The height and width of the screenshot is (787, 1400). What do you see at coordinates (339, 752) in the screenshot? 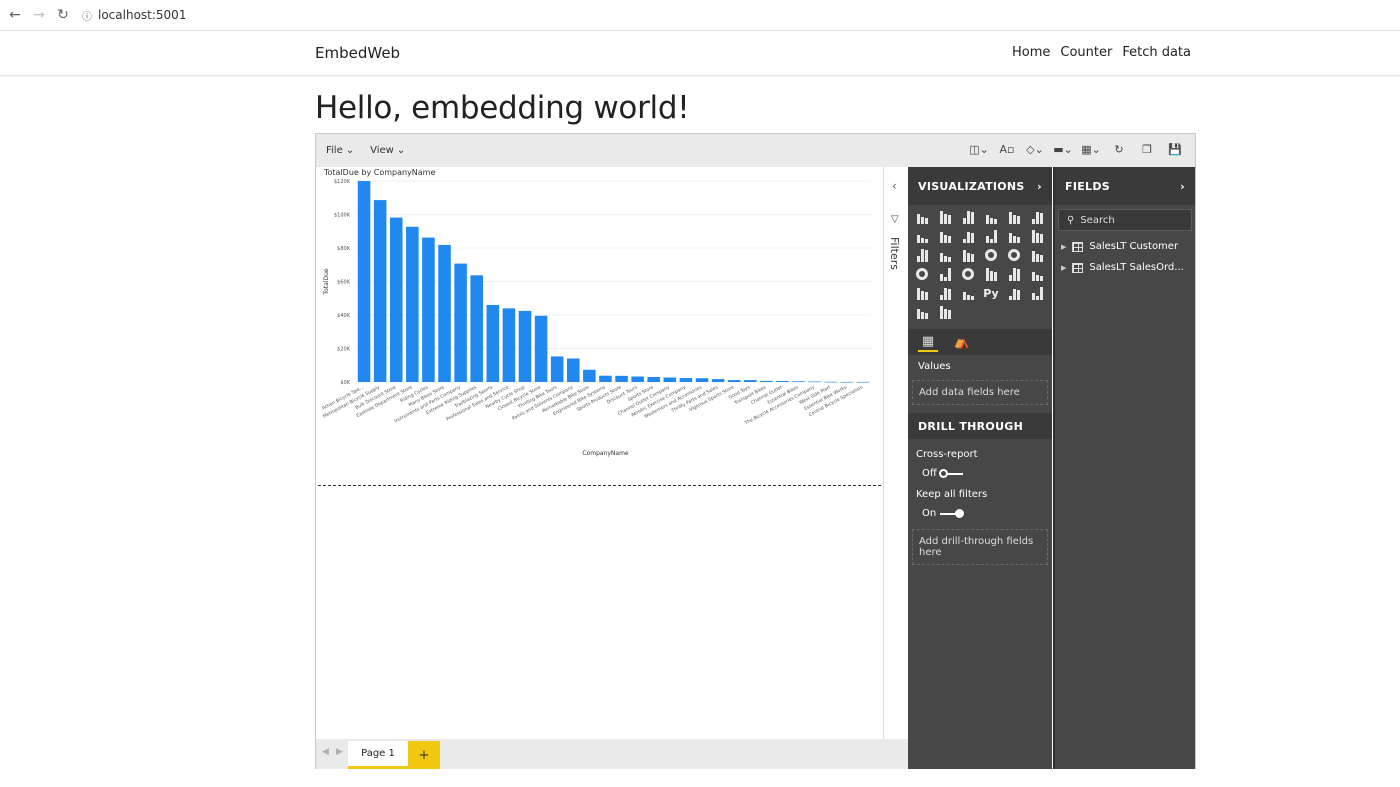
I see `next-page-icon: ▶` at bounding box center [339, 752].